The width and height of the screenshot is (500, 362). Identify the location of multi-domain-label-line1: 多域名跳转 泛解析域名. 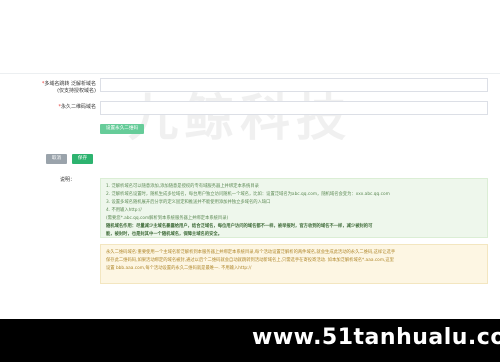
(70, 84).